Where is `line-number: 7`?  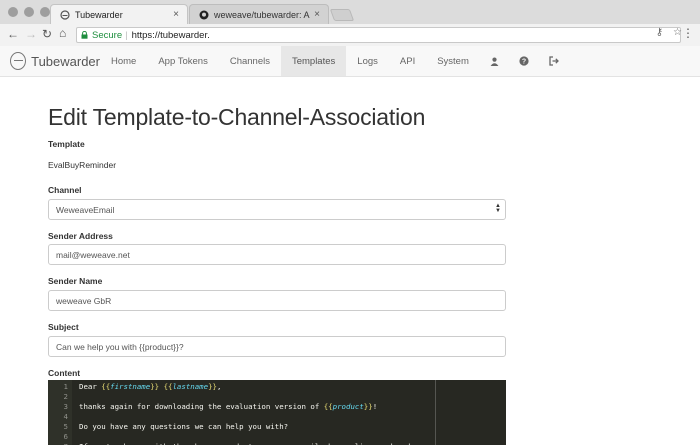
line-number: 7 is located at coordinates (58, 443).